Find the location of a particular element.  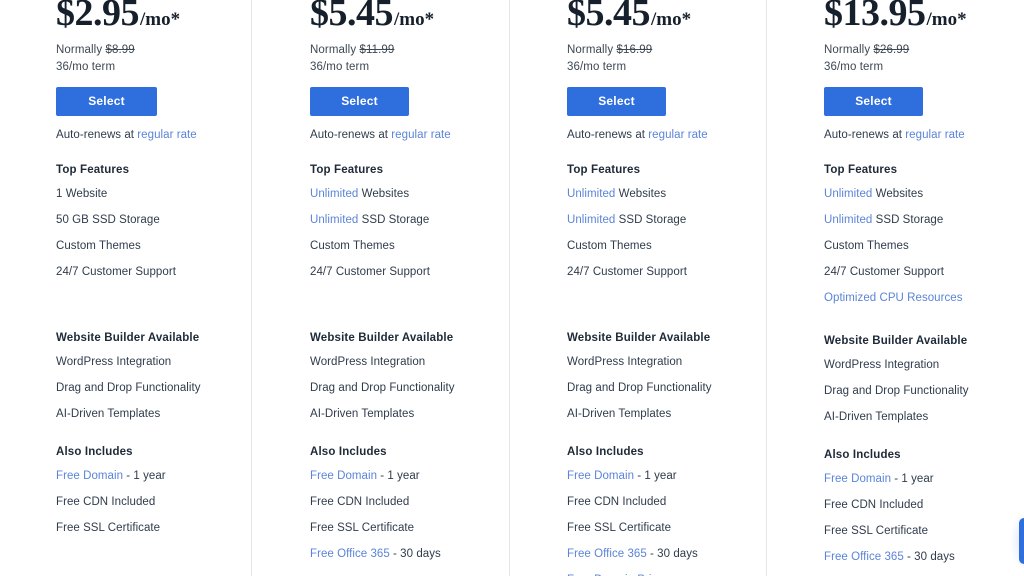

feature-highlight: Optimized CPU Resources is located at coordinates (893, 298).